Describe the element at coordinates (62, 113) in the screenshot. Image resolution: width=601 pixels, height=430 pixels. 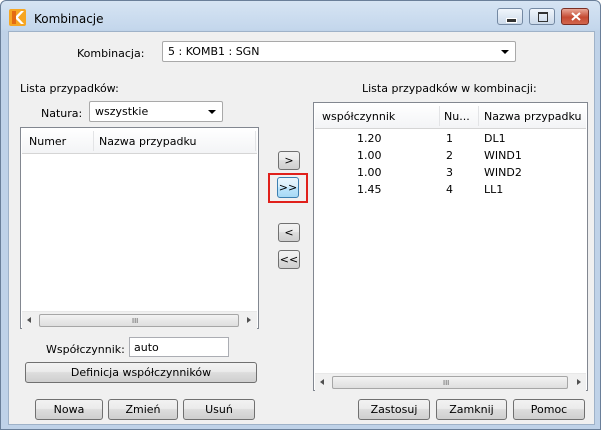
I see `natura-label: Natura:` at that location.